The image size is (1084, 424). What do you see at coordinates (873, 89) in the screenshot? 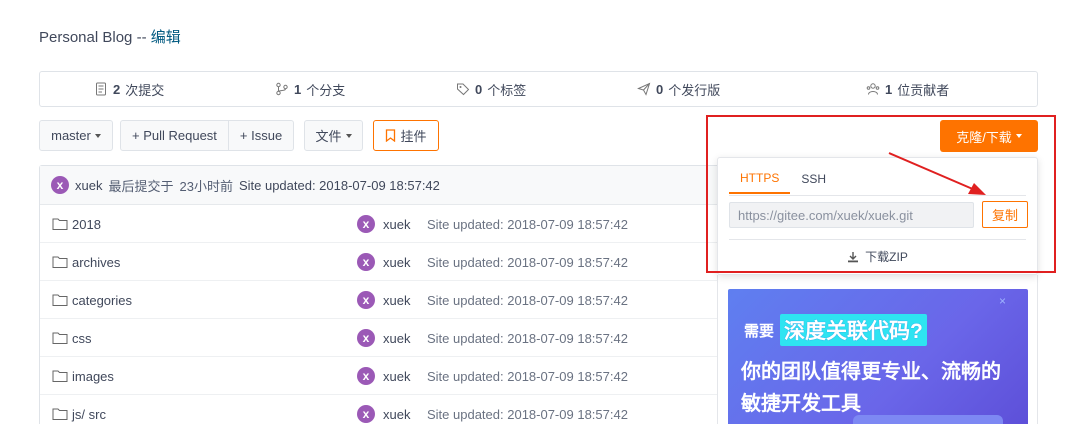
I see `contributors-icon` at bounding box center [873, 89].